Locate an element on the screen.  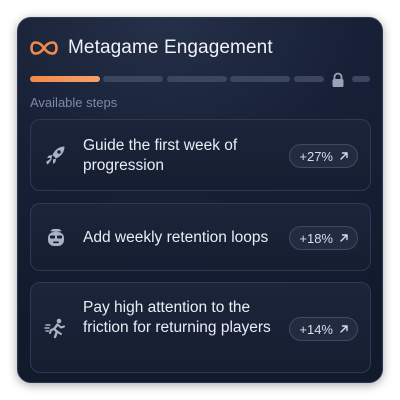
step-card: Add weekly retention loops +18% is located at coordinates (200, 237).